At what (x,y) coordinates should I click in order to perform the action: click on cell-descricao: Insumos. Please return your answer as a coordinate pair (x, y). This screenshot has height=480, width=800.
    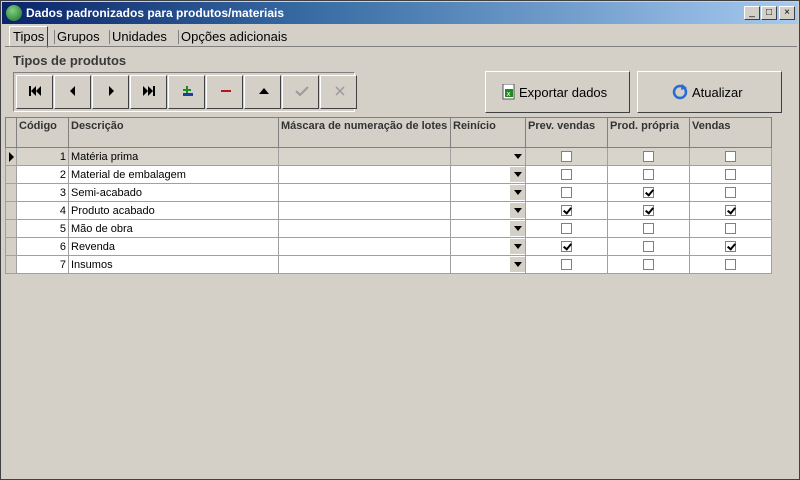
    Looking at the image, I should click on (173, 264).